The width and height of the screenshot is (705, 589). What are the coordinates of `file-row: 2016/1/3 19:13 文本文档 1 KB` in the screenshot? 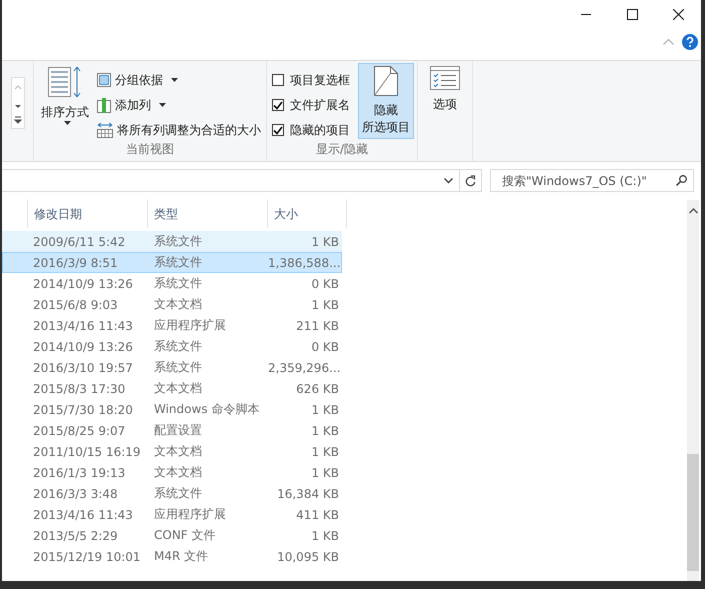 It's located at (172, 472).